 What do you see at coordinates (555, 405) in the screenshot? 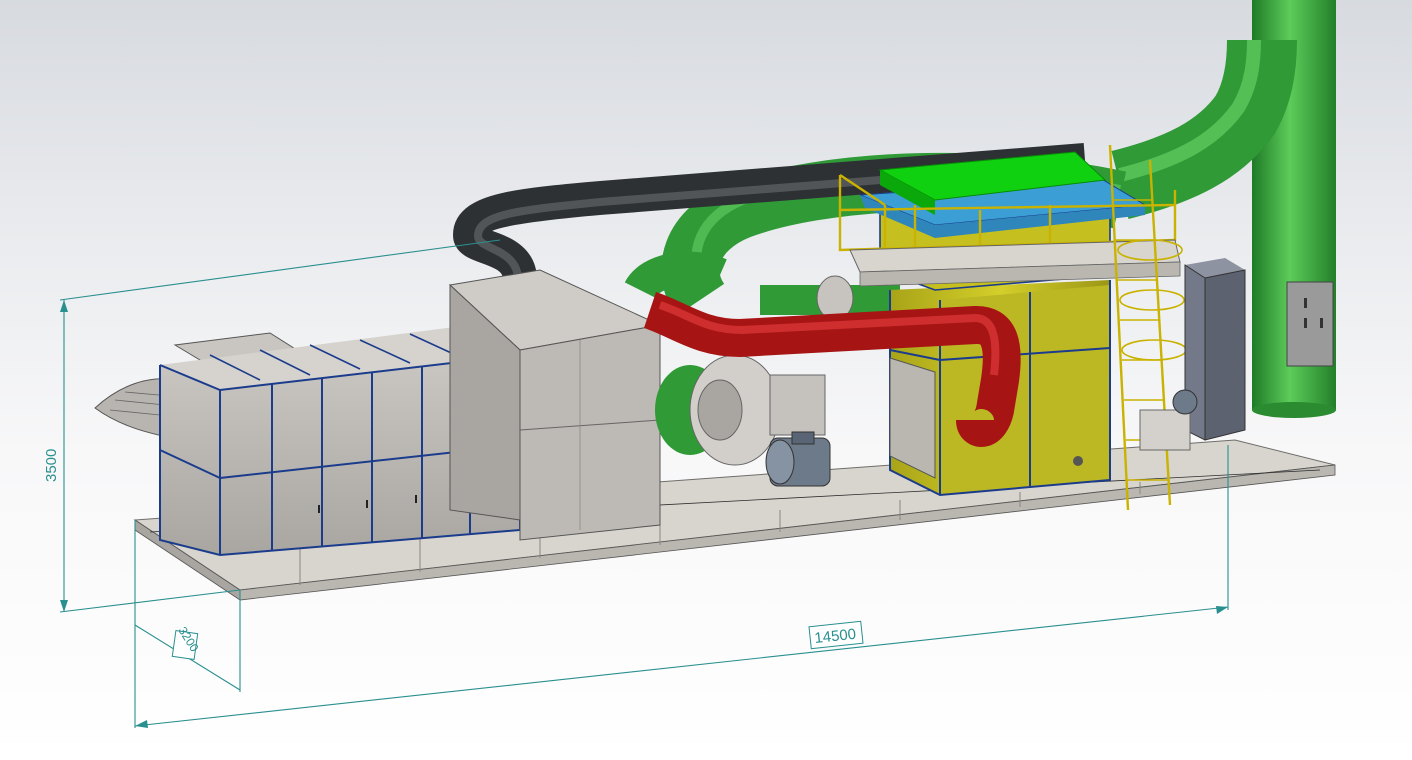
I see `heater-module` at bounding box center [555, 405].